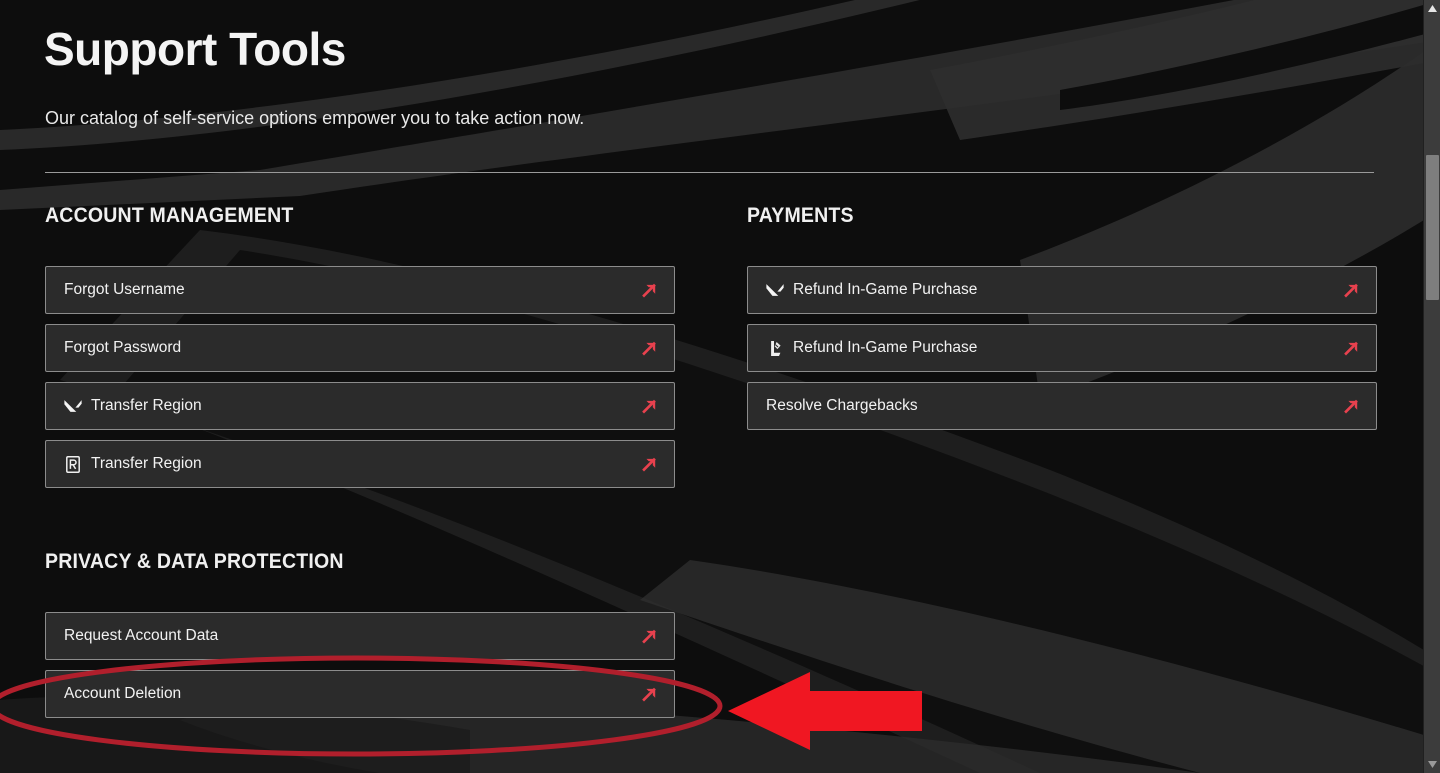 The image size is (1440, 773). I want to click on vertical-scrollbar, so click(1431, 386).